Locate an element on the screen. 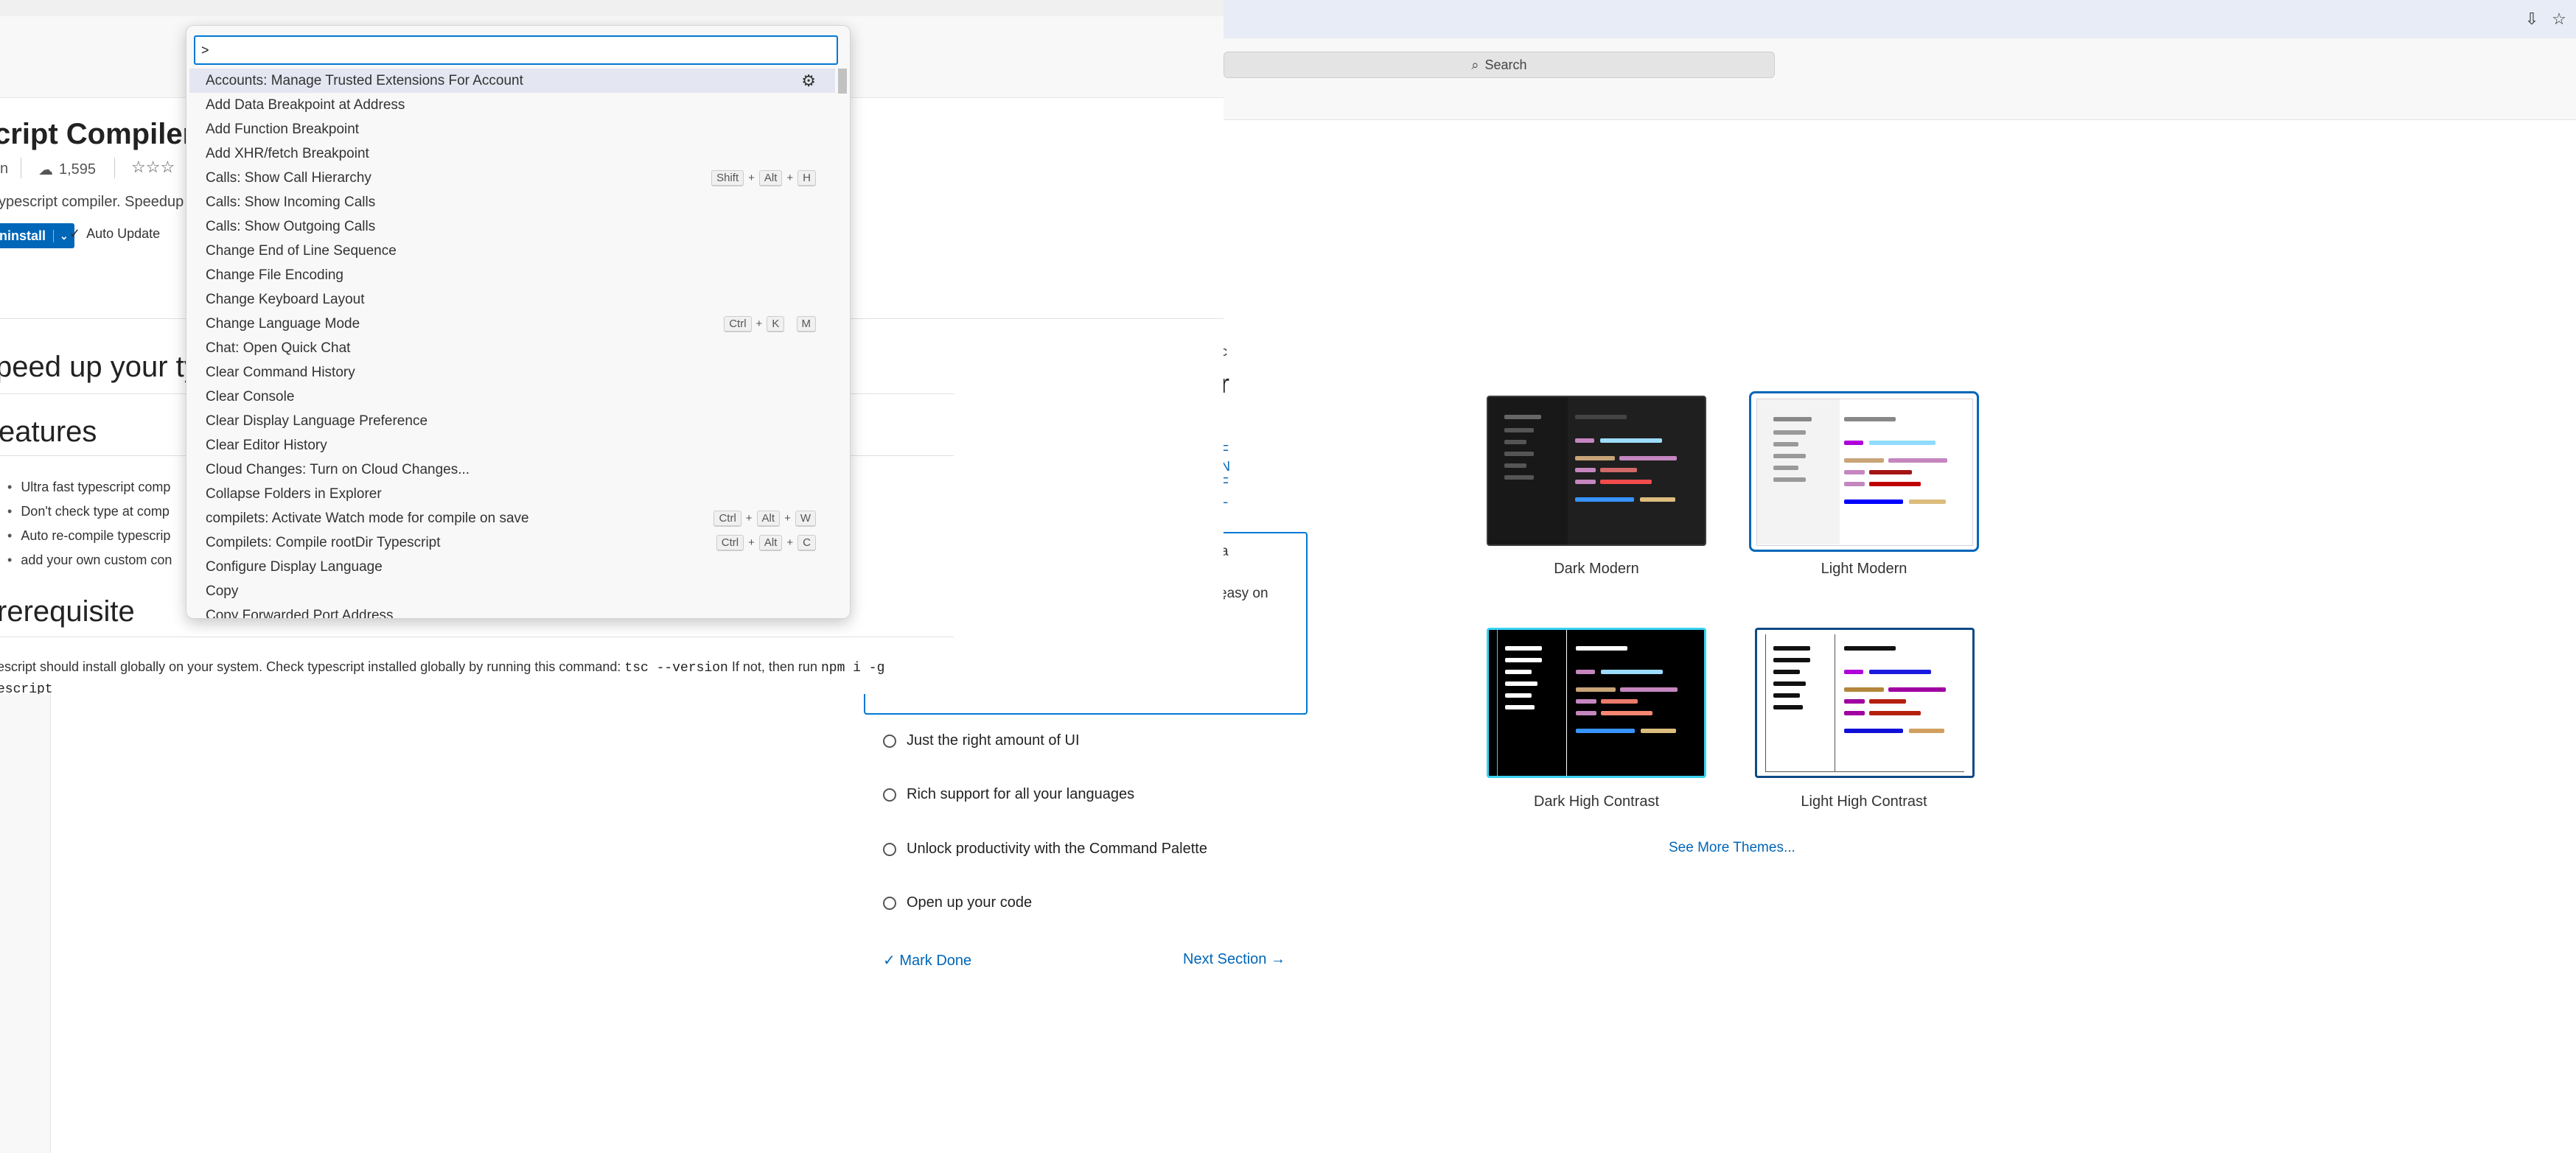  command-item: Clear Display Language Preference is located at coordinates (512, 421).